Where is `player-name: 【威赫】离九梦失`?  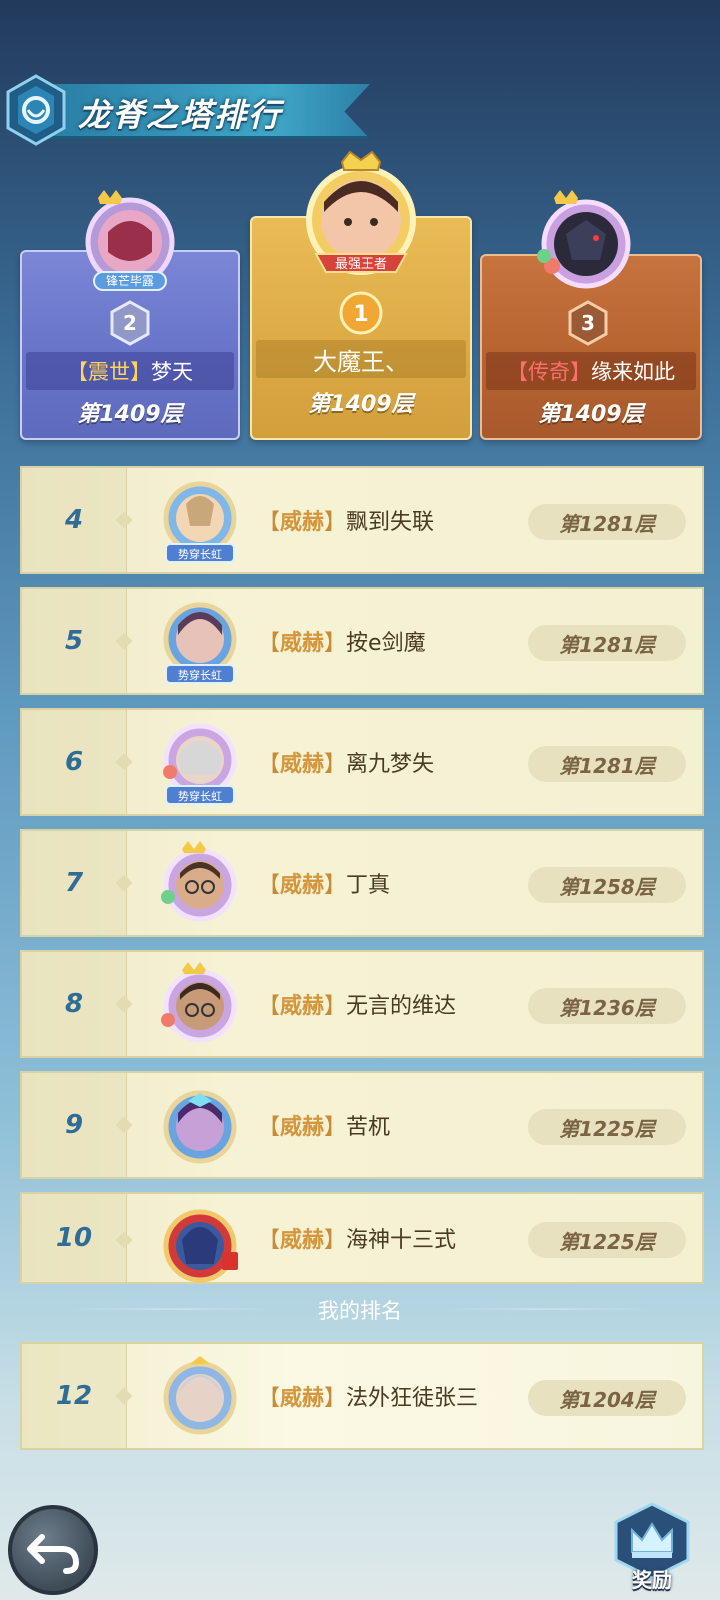 player-name: 【威赫】离九梦失 is located at coordinates (346, 764).